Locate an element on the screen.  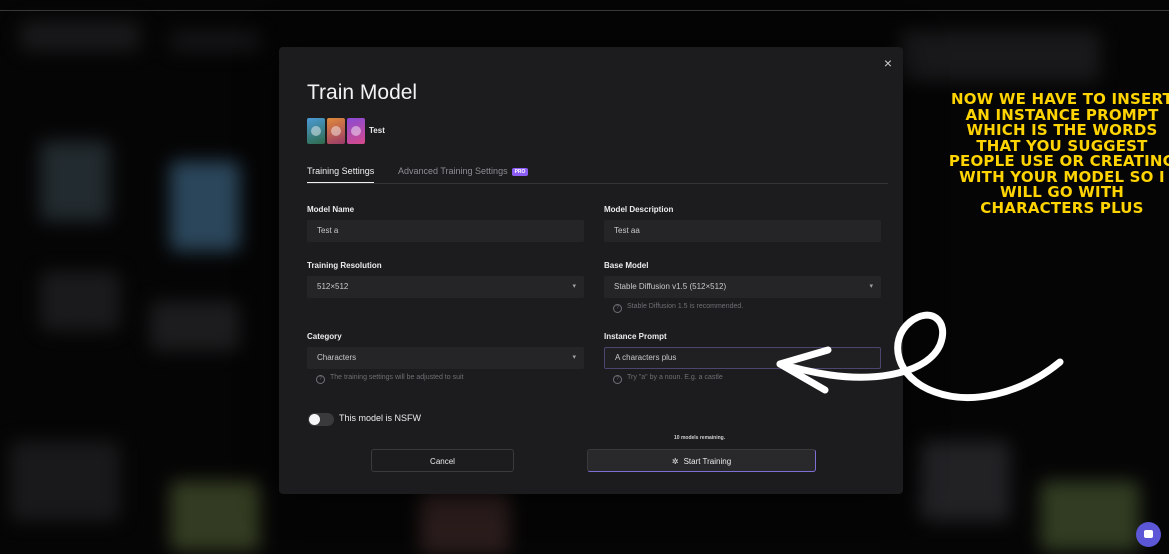
base-model-select: Stable Diffusion v1.5 (512×512) ▾ is located at coordinates (742, 287).